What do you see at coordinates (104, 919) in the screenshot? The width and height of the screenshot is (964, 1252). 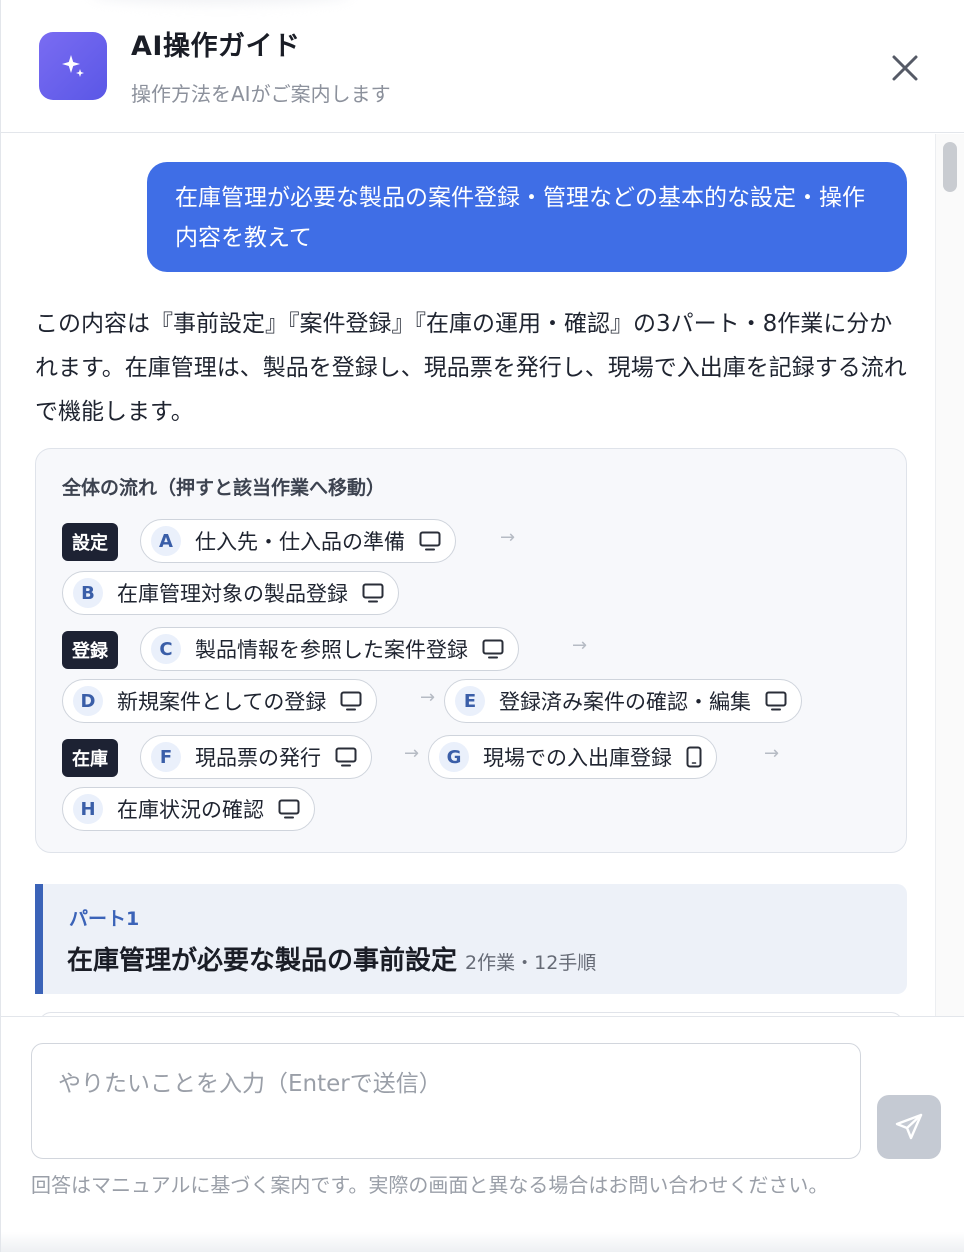 I see `part-label: パート1` at bounding box center [104, 919].